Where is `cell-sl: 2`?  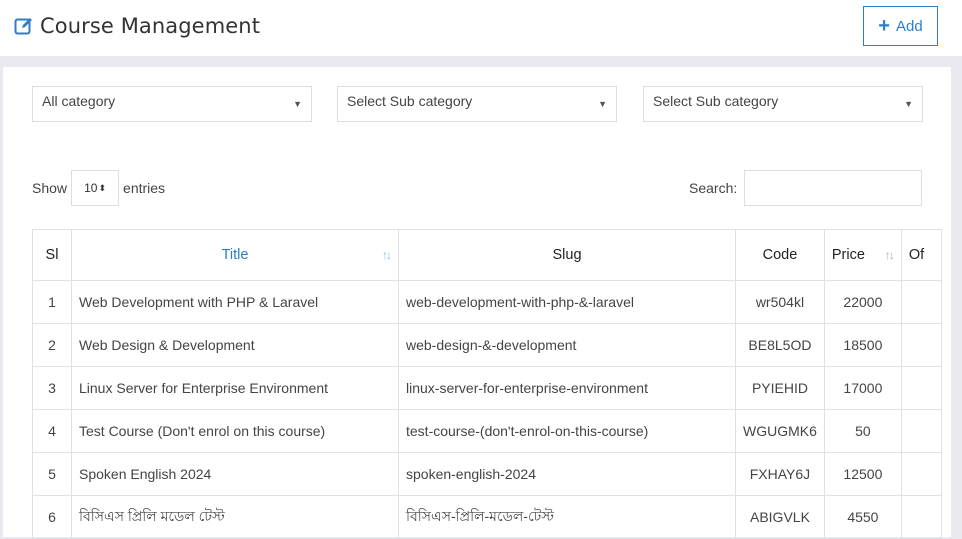 cell-sl: 2 is located at coordinates (52, 345).